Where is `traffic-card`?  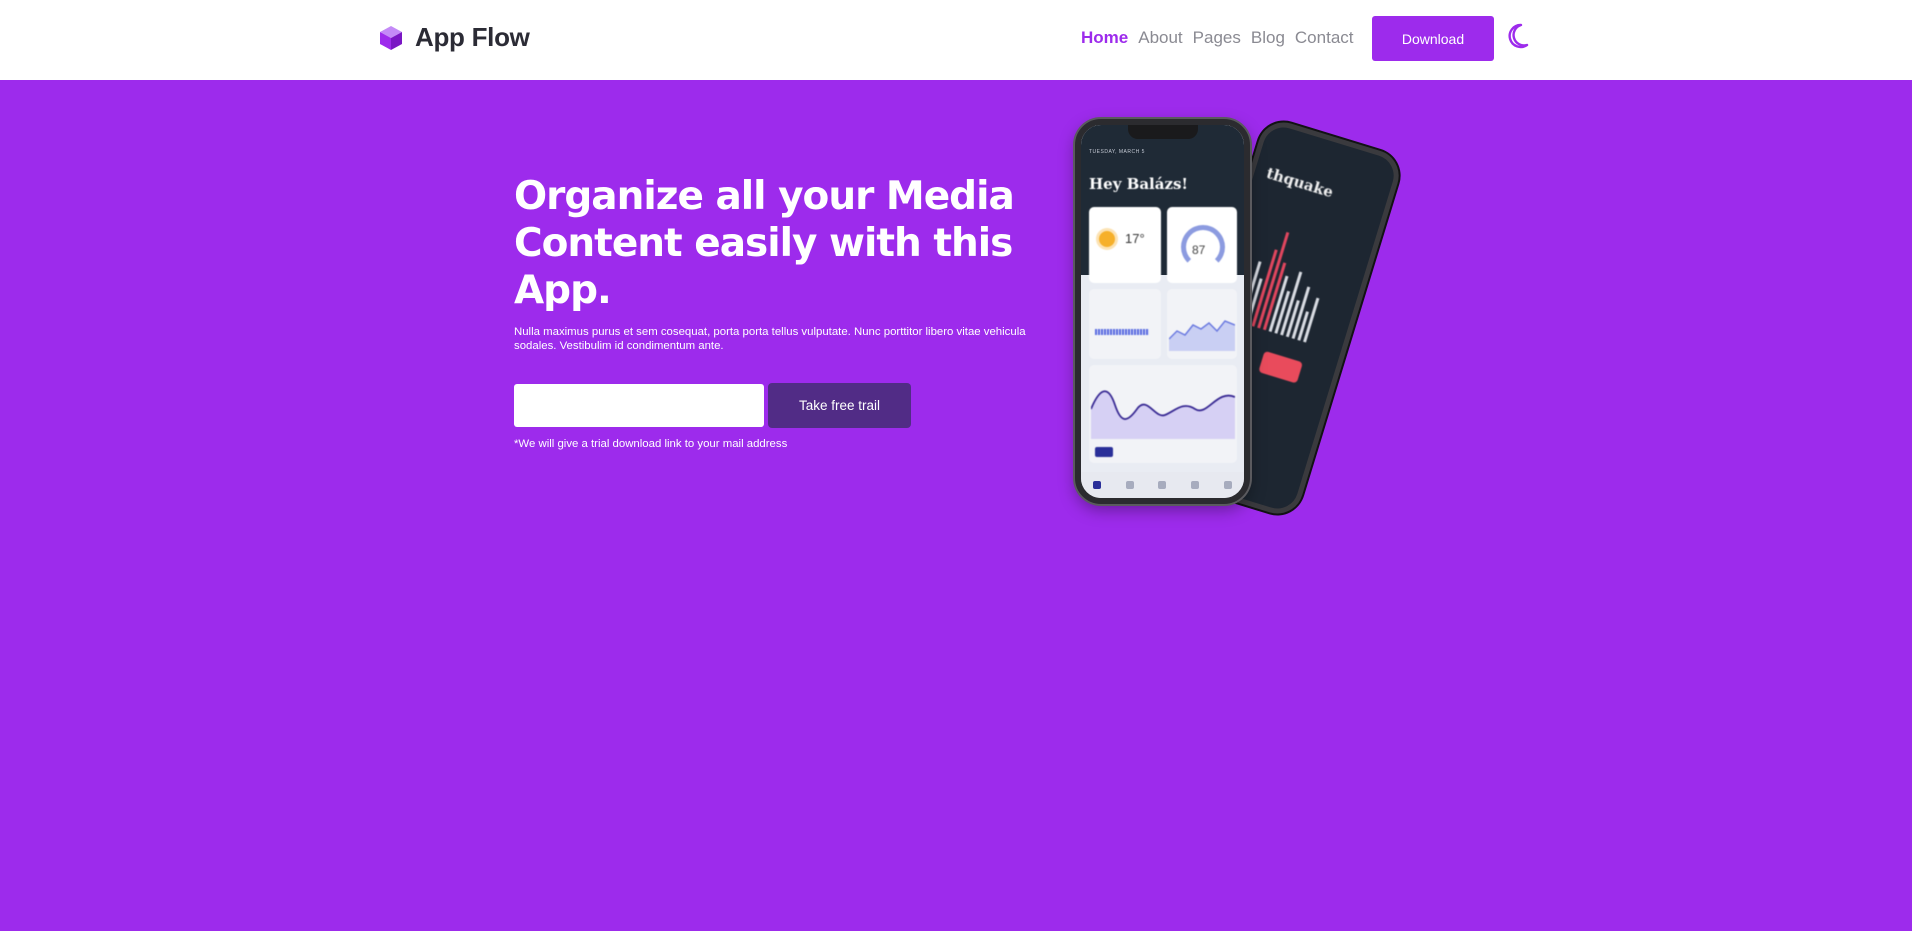 traffic-card is located at coordinates (1163, 414).